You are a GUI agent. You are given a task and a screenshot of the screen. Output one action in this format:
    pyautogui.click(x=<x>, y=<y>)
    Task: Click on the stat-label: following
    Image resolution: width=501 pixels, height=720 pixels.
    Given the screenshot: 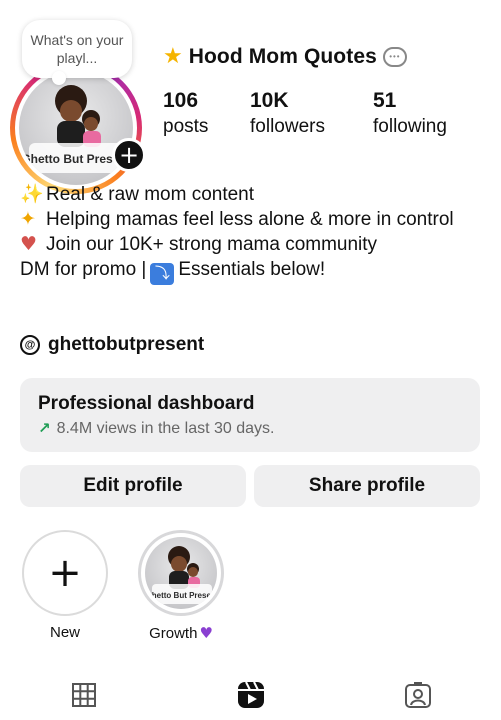 What is the action you would take?
    pyautogui.click(x=410, y=126)
    